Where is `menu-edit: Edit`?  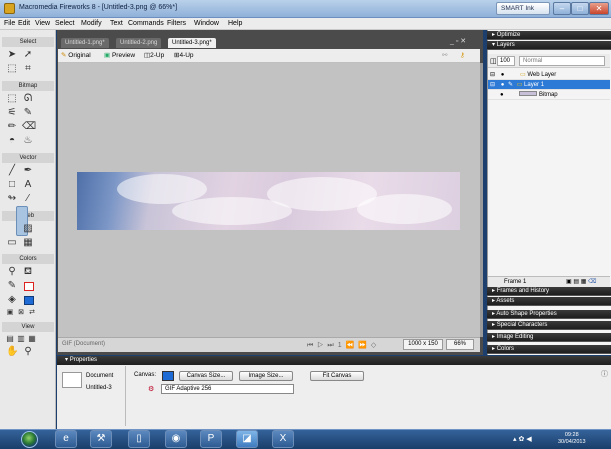 menu-edit: Edit is located at coordinates (24, 24).